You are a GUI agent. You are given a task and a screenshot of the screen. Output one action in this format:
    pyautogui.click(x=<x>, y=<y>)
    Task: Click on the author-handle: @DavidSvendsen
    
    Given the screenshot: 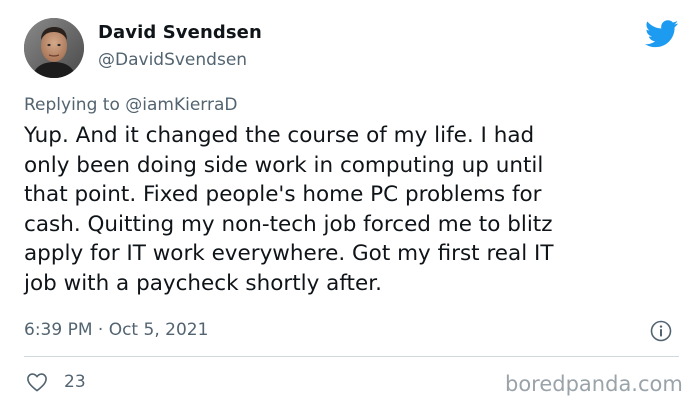 What is the action you would take?
    pyautogui.click(x=172, y=60)
    